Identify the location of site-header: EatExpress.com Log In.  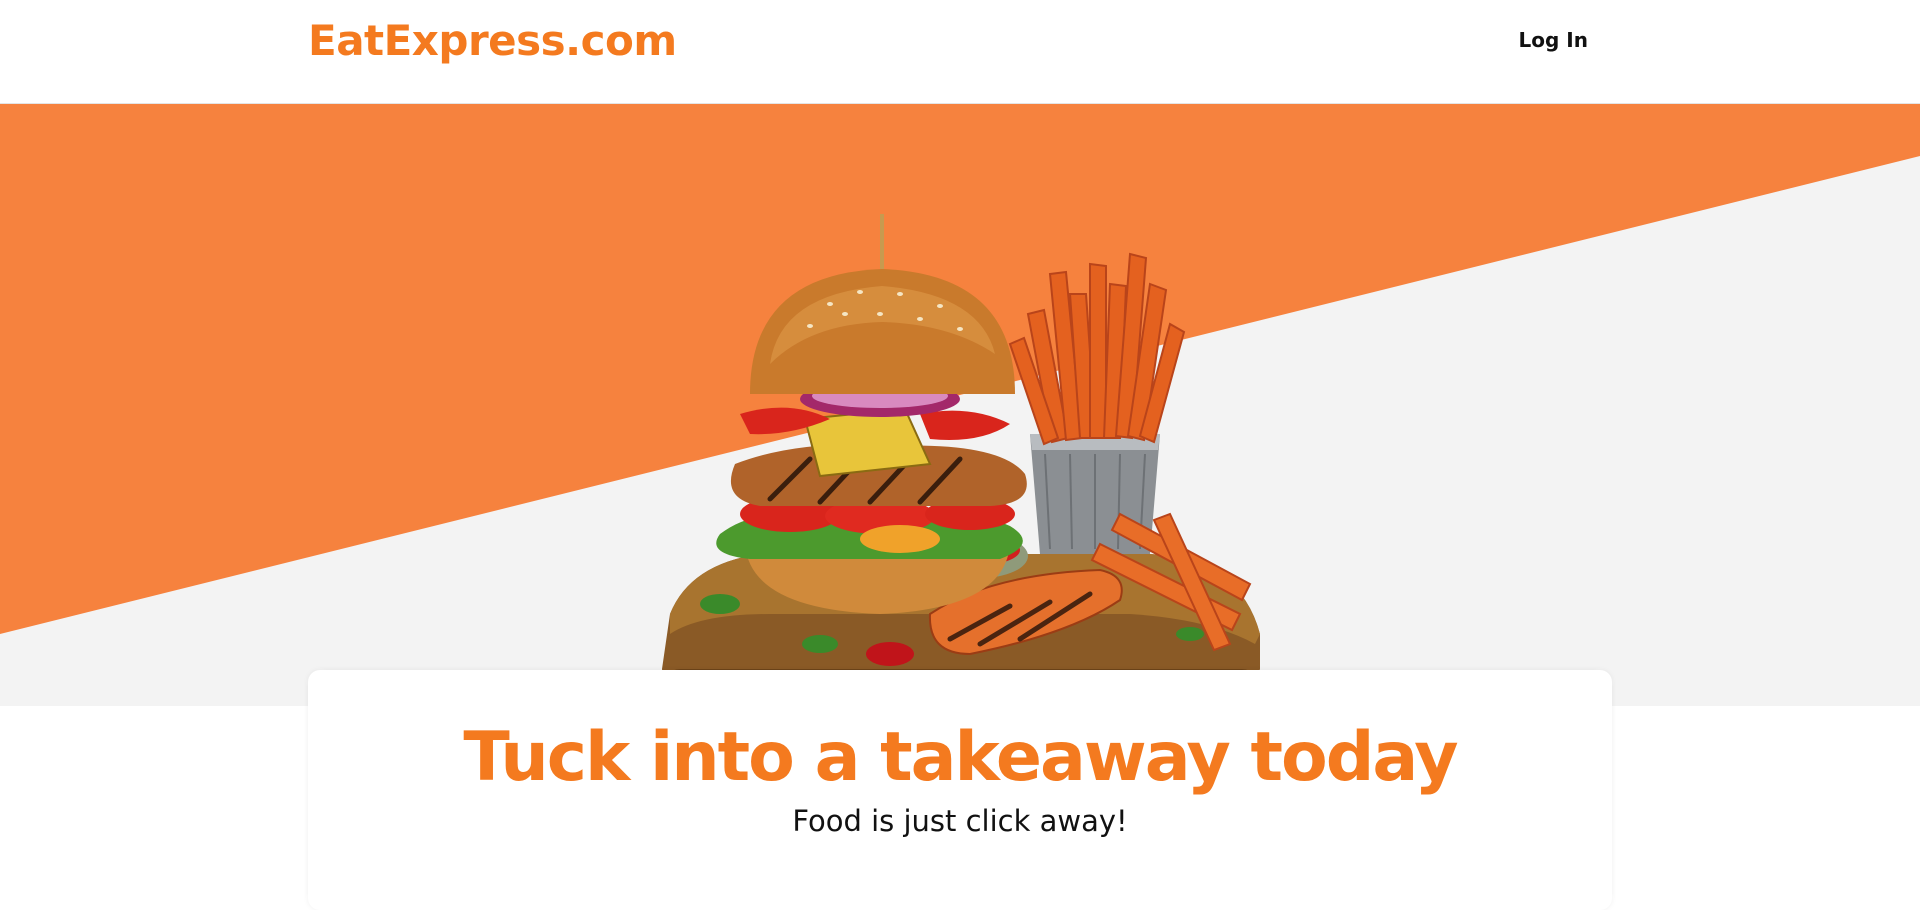
(960, 52).